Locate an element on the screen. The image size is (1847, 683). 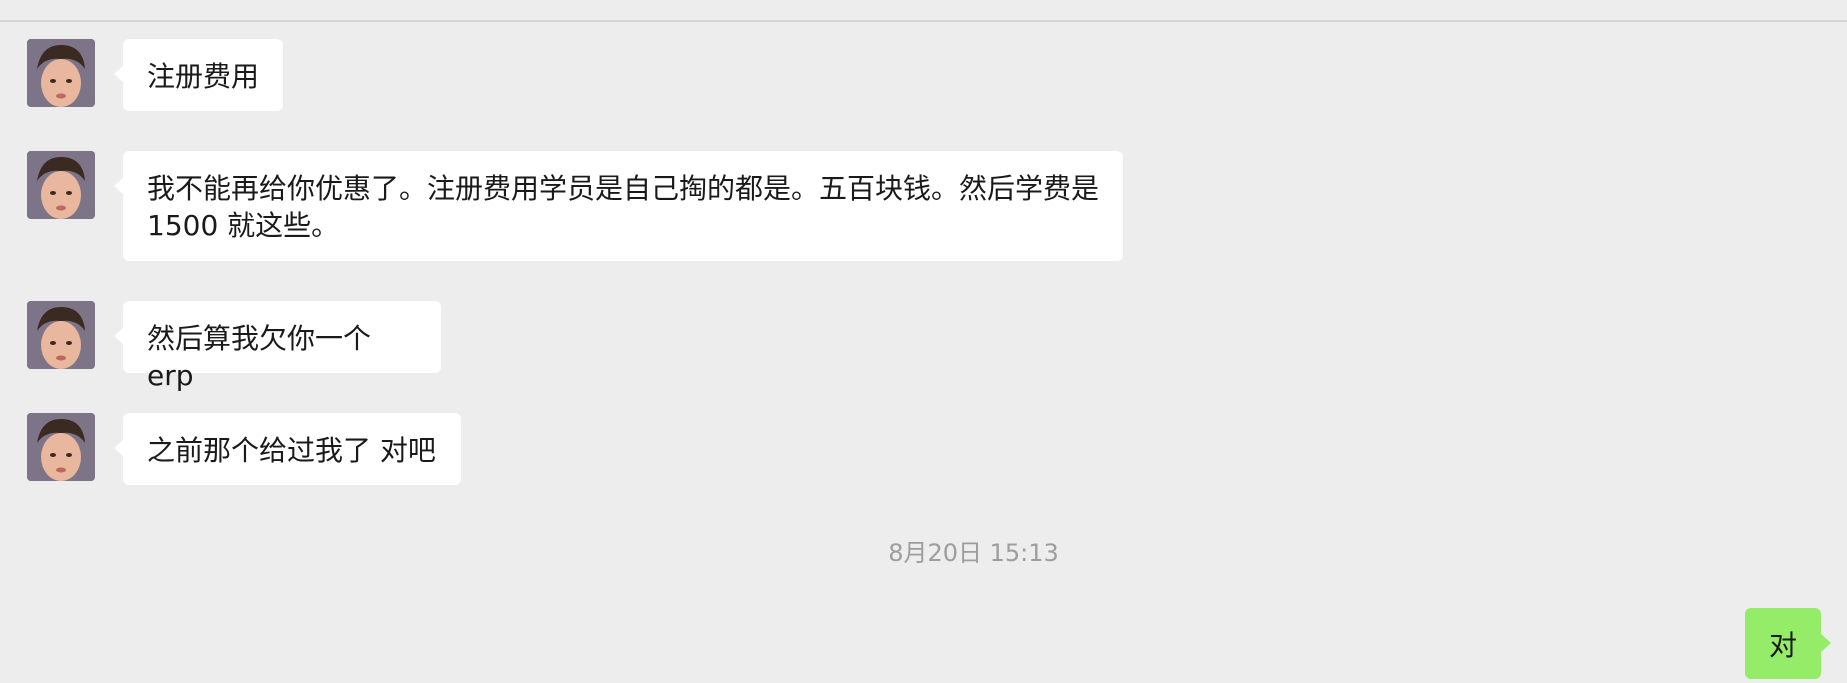
message-text: 然后算我欠你一个erp is located at coordinates (259, 357).